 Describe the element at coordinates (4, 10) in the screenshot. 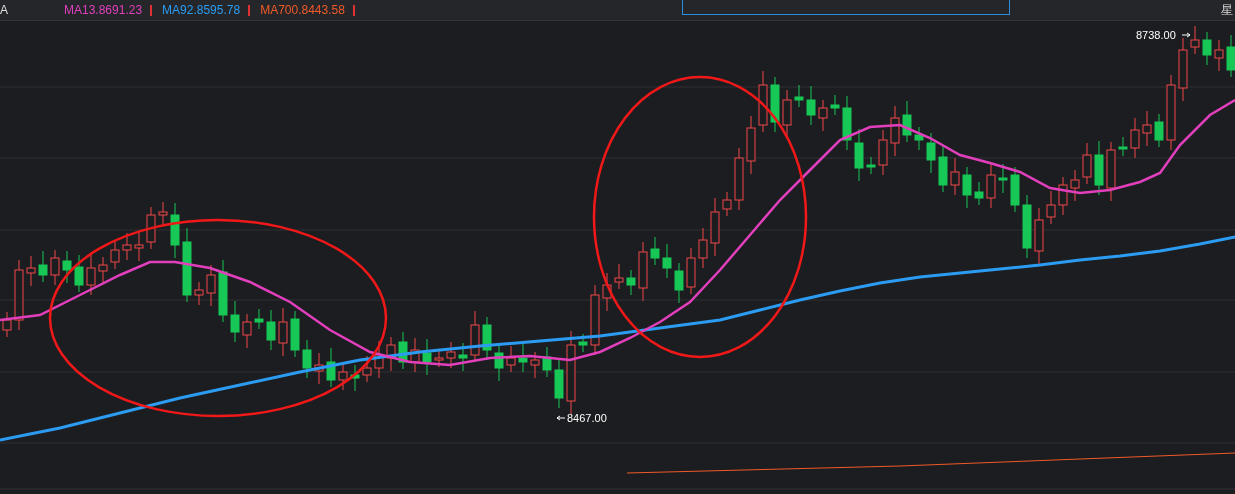

I see `symbol-label: A` at that location.